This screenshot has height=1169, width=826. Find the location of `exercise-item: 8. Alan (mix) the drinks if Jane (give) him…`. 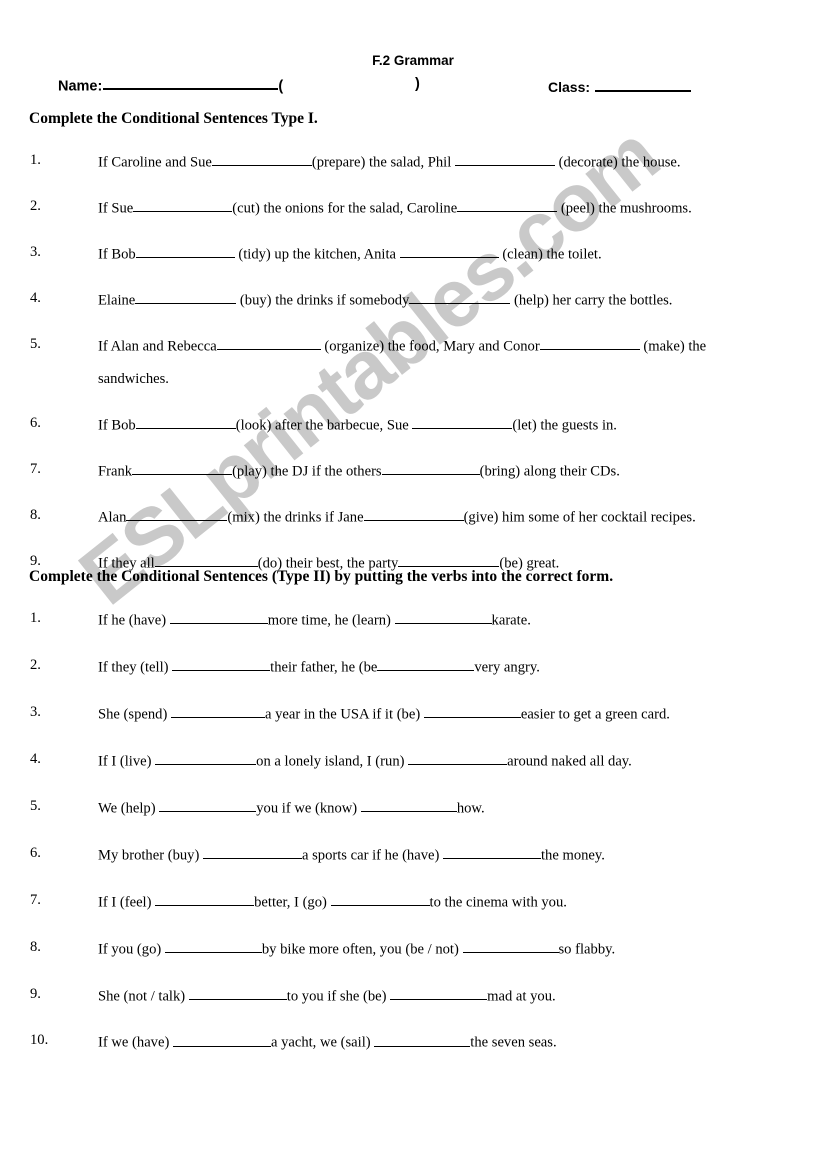

exercise-item: 8. Alan (mix) the drinks if Jane (give) him… is located at coordinates (413, 517).